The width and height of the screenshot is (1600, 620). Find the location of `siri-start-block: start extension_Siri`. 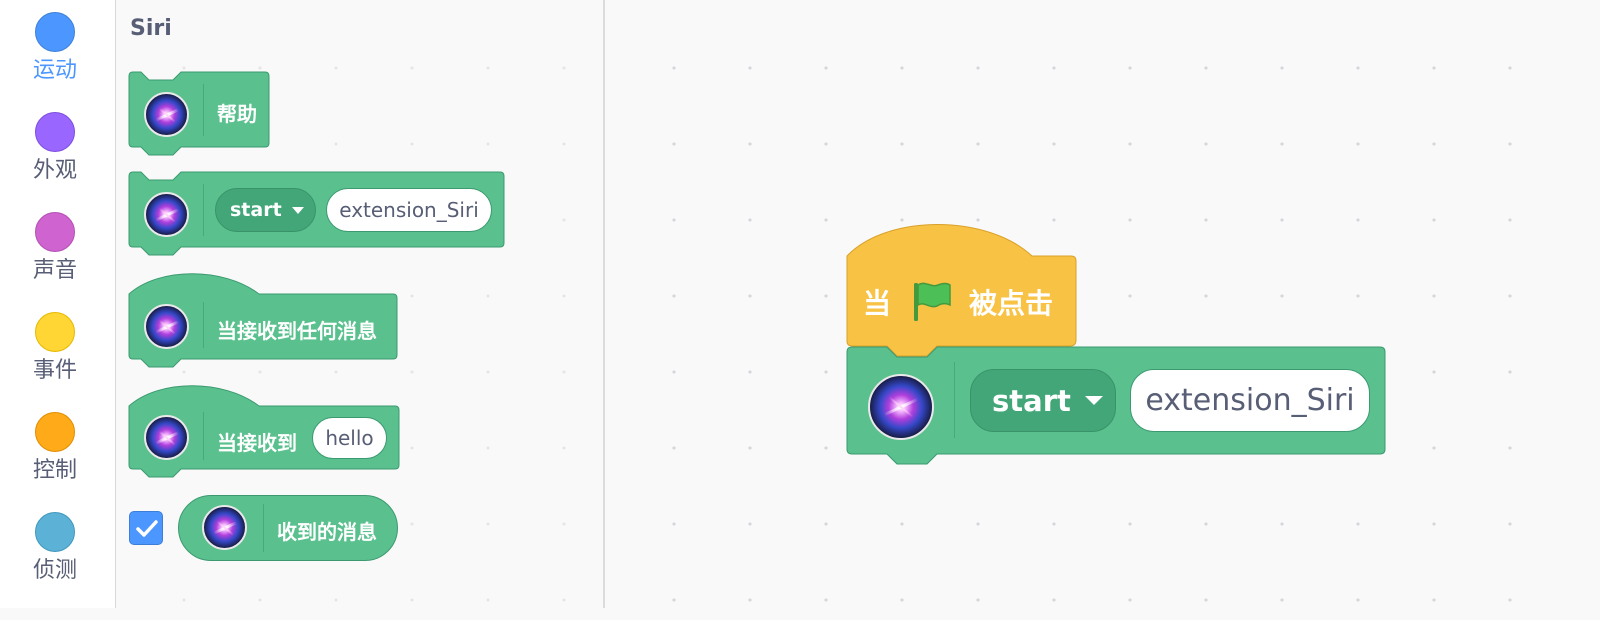

siri-start-block: start extension_Siri is located at coordinates (316, 215).